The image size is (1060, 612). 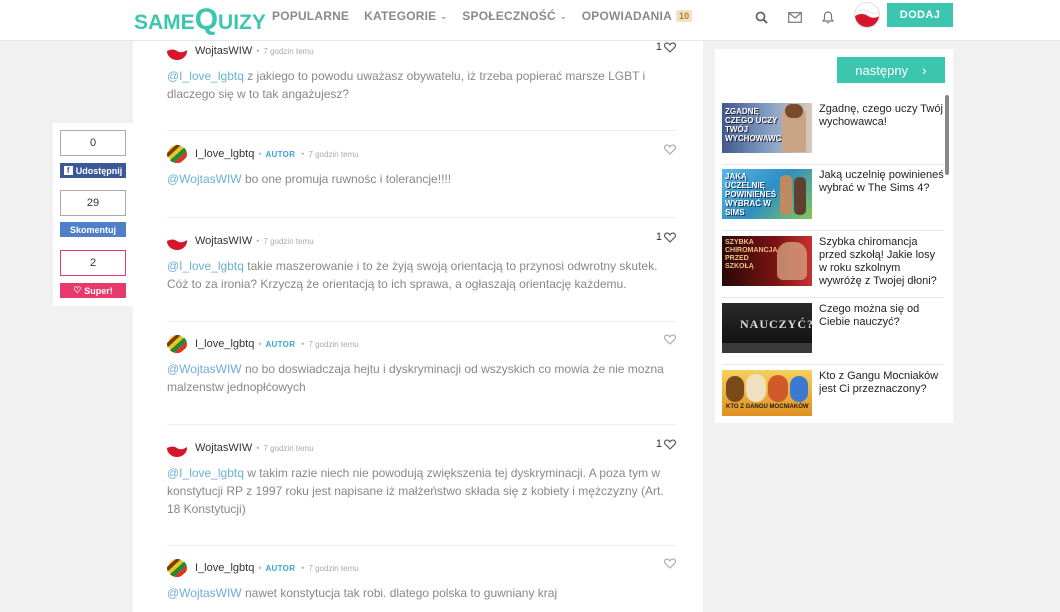 What do you see at coordinates (828, 17) in the screenshot?
I see `bell-icon` at bounding box center [828, 17].